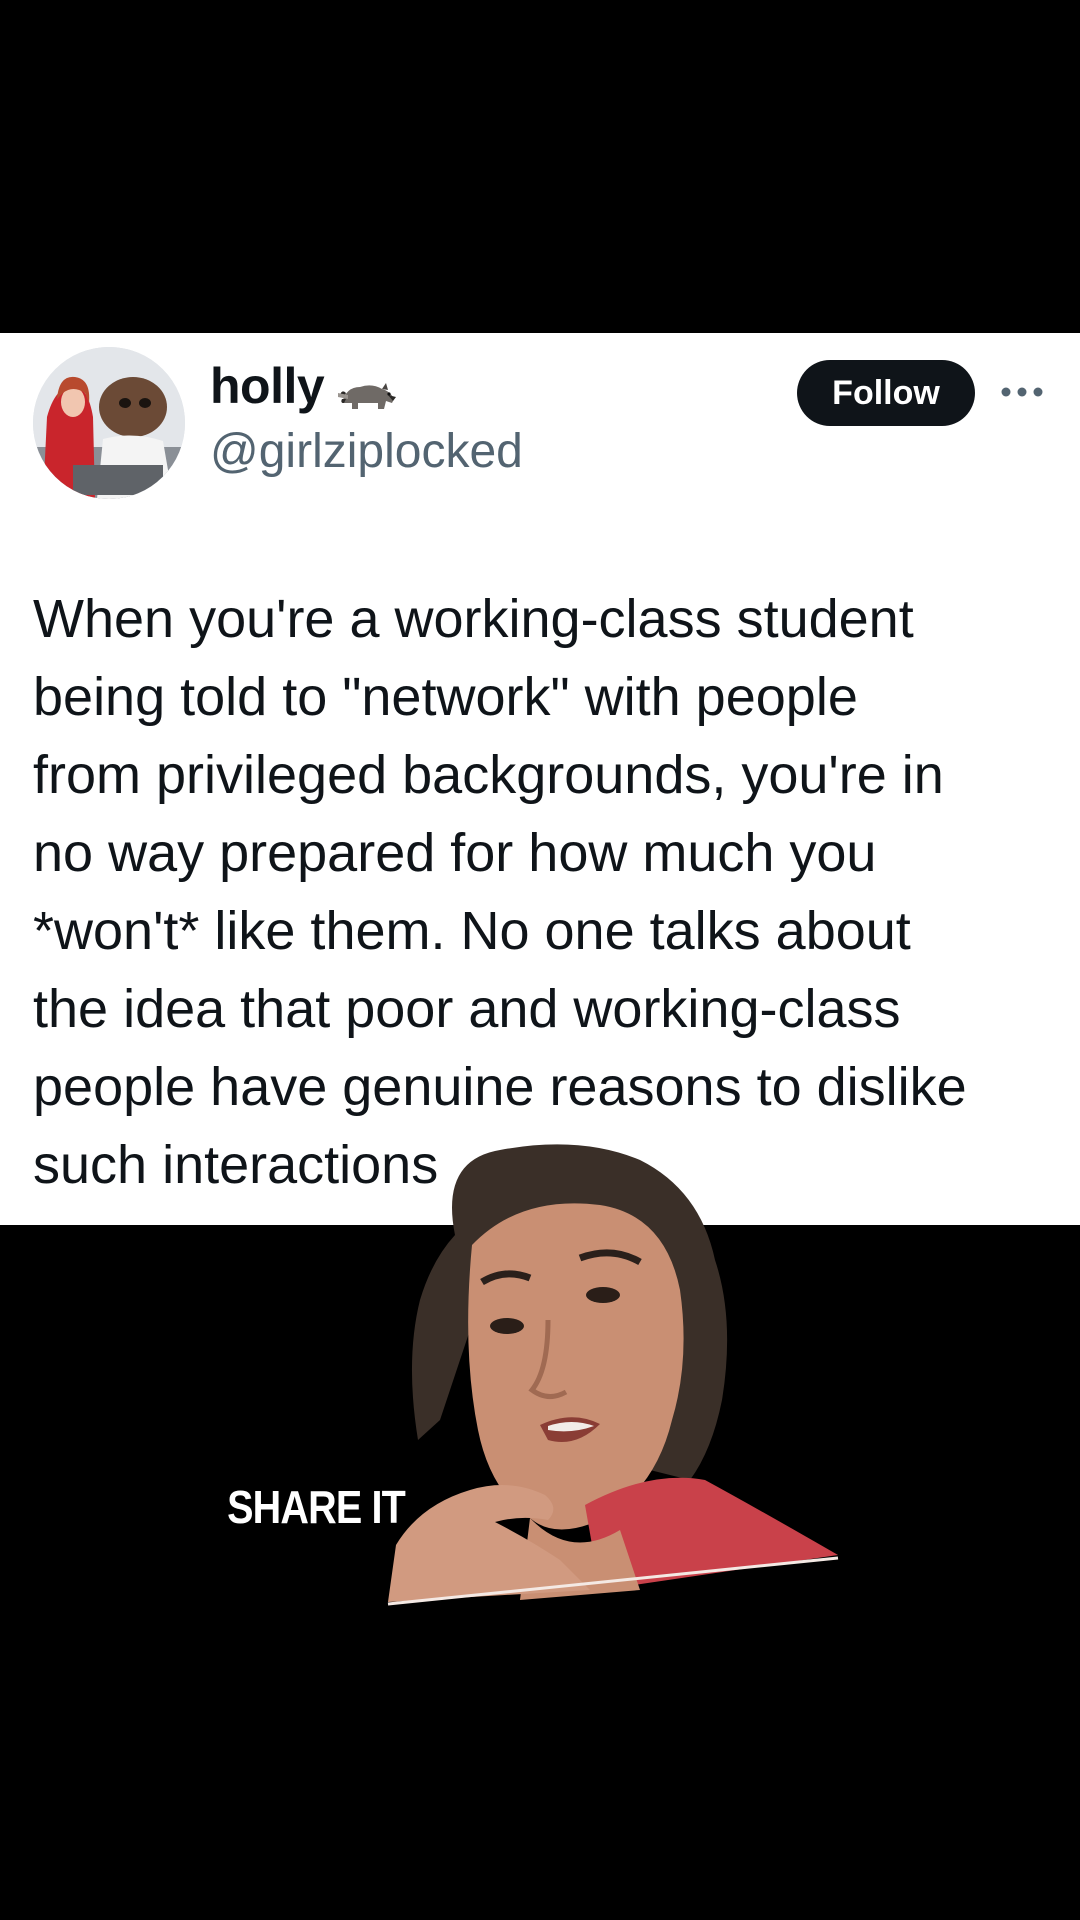 Image resolution: width=1080 pixels, height=1920 pixels. What do you see at coordinates (109, 423) in the screenshot?
I see `avatar` at bounding box center [109, 423].